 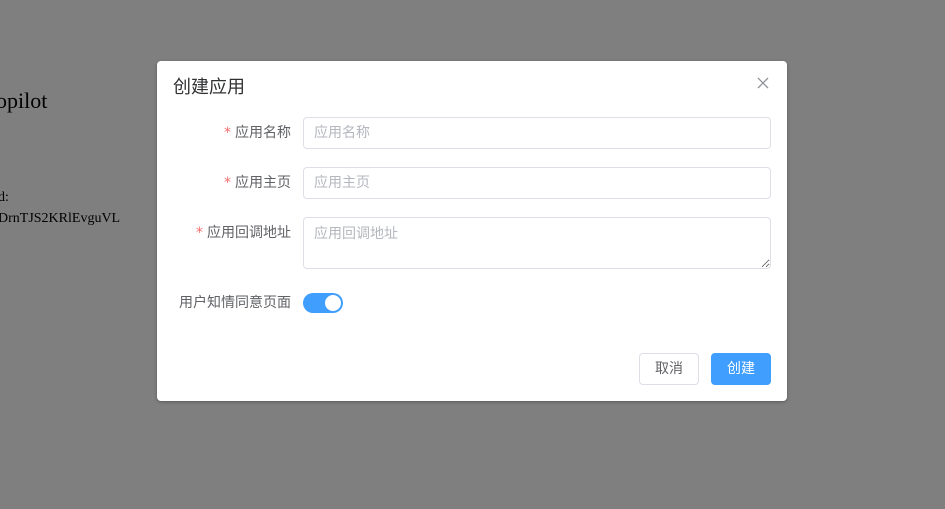 I want to click on app-homepage-input, so click(x=537, y=183).